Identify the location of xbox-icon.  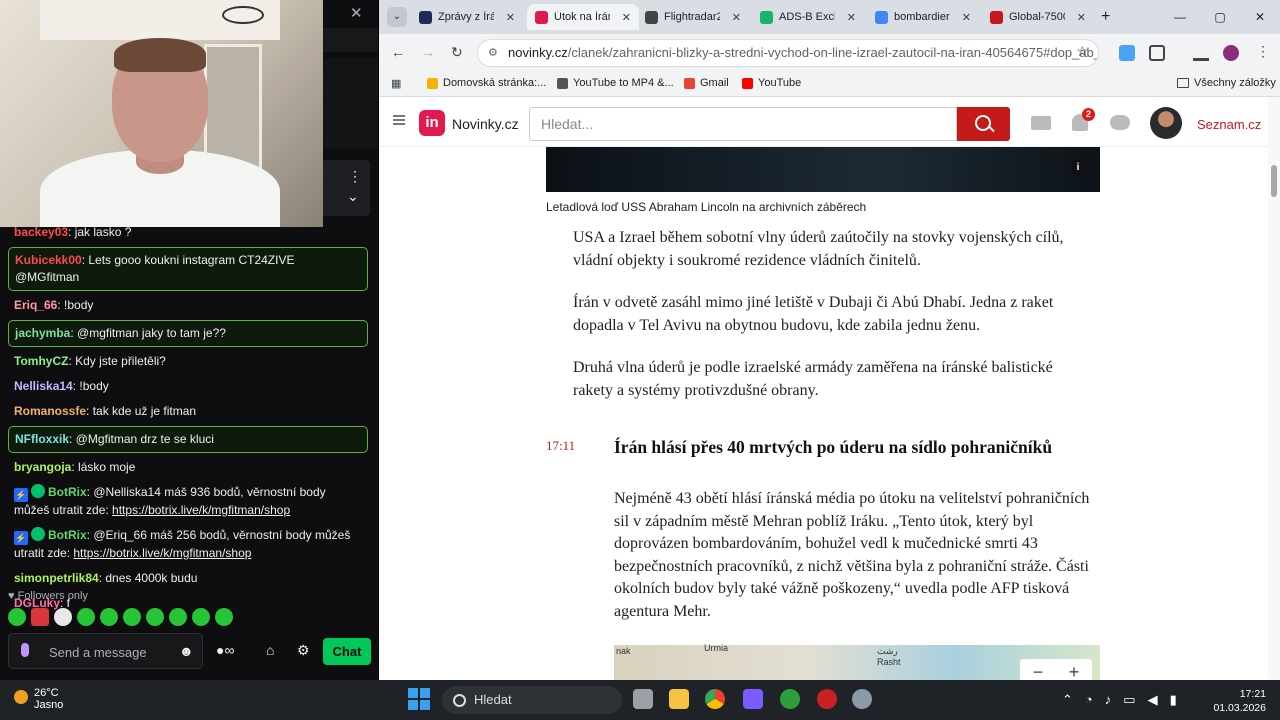
(790, 699).